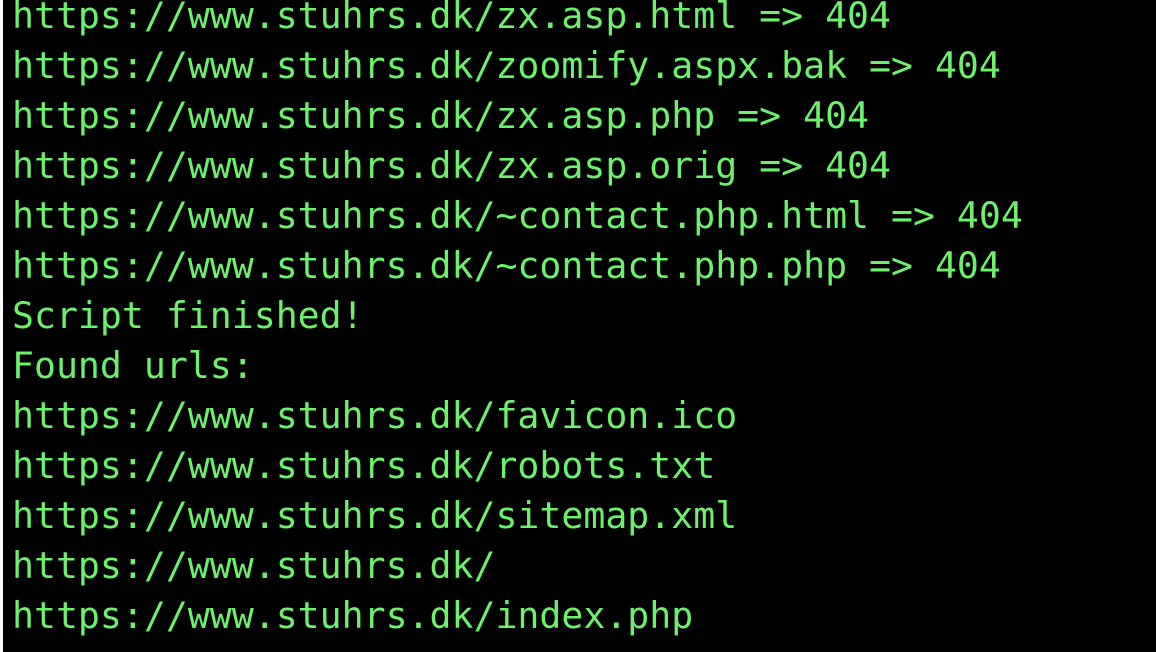 The image size is (1156, 652). Describe the element at coordinates (133, 365) in the screenshot. I see `found-urls-heading: Found urls:` at that location.